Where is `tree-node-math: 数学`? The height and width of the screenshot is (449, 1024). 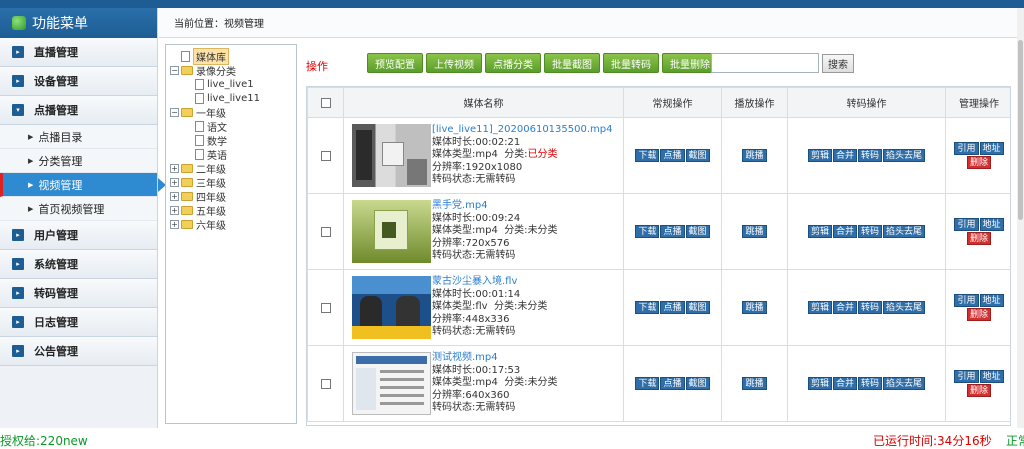
tree-node-math: 数学 is located at coordinates (231, 140).